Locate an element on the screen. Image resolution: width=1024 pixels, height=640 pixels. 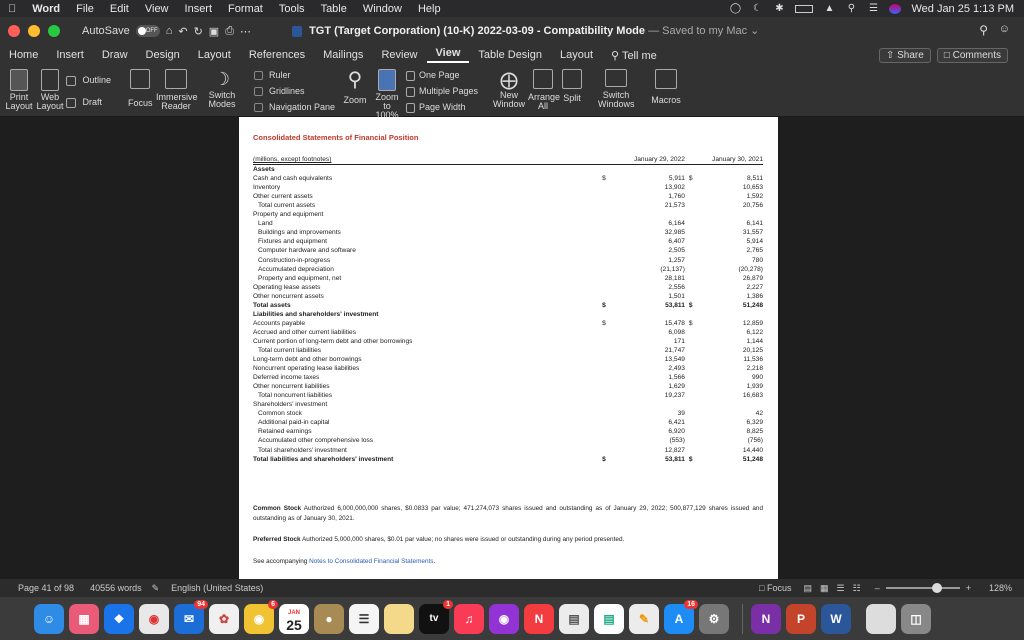
zoom-out-button: – is located at coordinates (877, 588).